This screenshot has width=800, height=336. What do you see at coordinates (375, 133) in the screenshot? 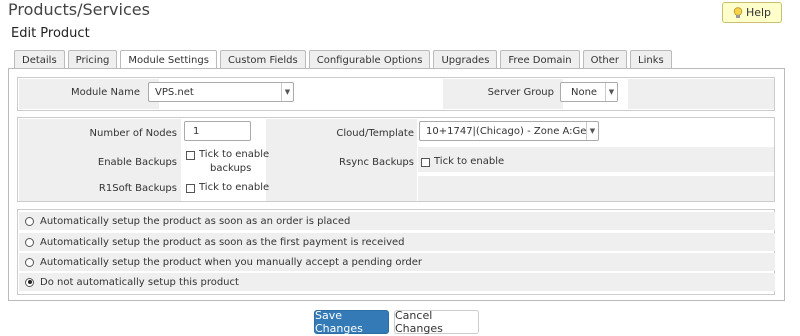
I see `cloud-template-label: Cloud/Template` at bounding box center [375, 133].